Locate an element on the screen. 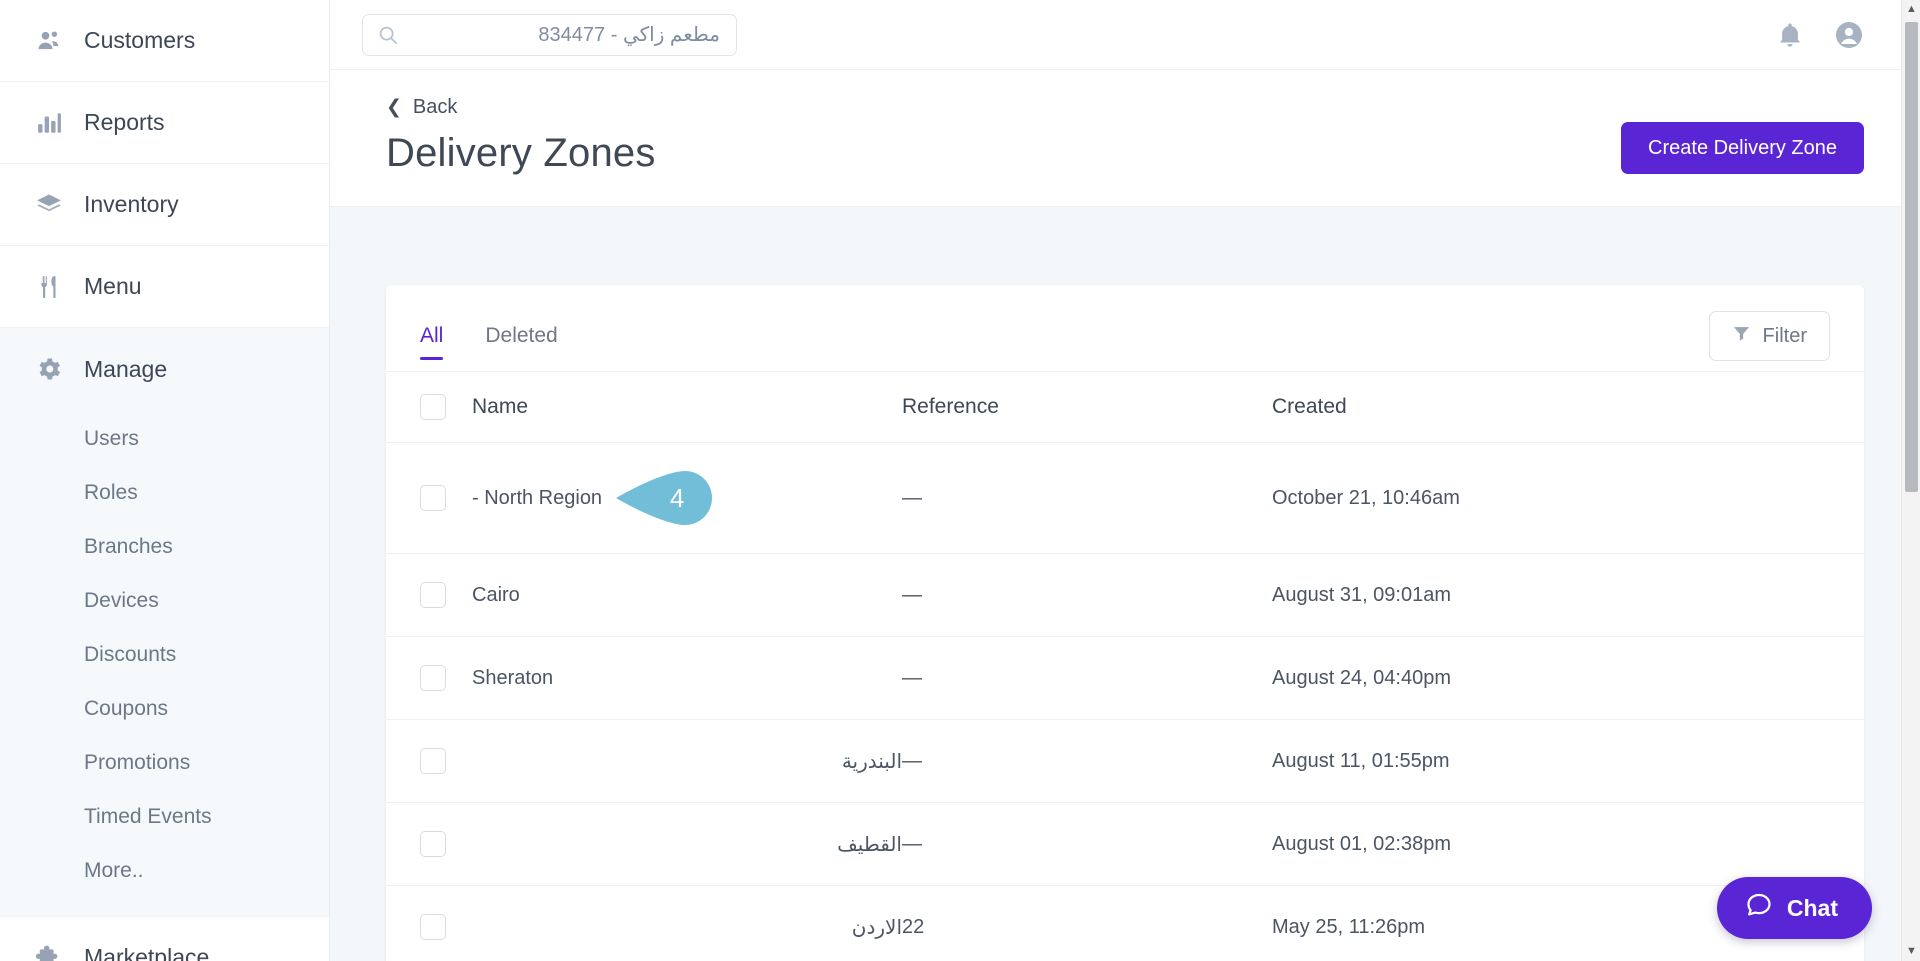  sidebar-item-coupons: Coupons is located at coordinates (164, 709).